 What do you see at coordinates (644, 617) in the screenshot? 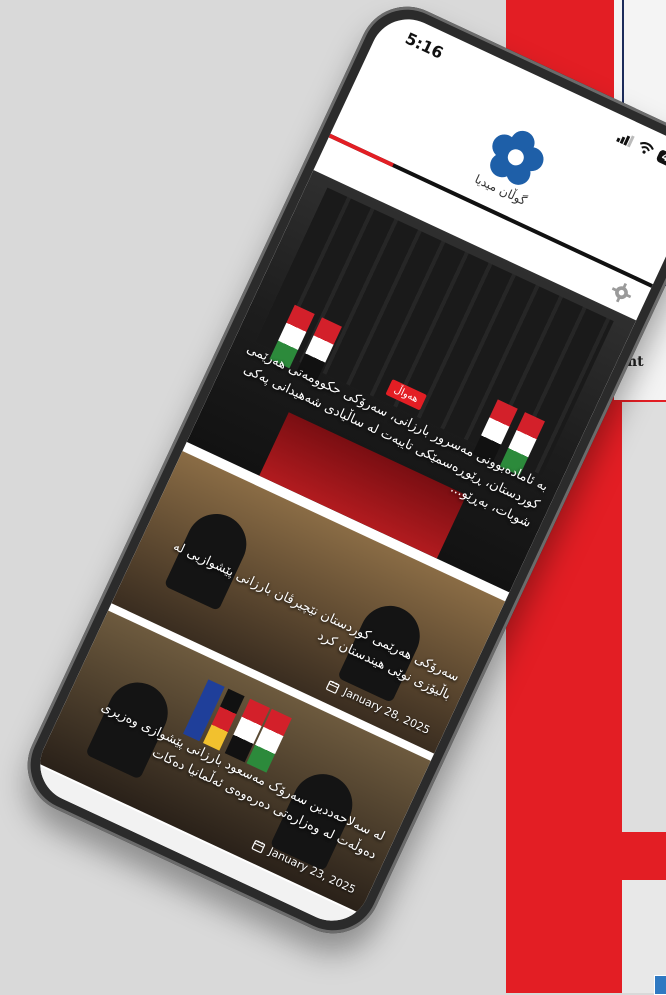
I see `background-grey-panel` at bounding box center [644, 617].